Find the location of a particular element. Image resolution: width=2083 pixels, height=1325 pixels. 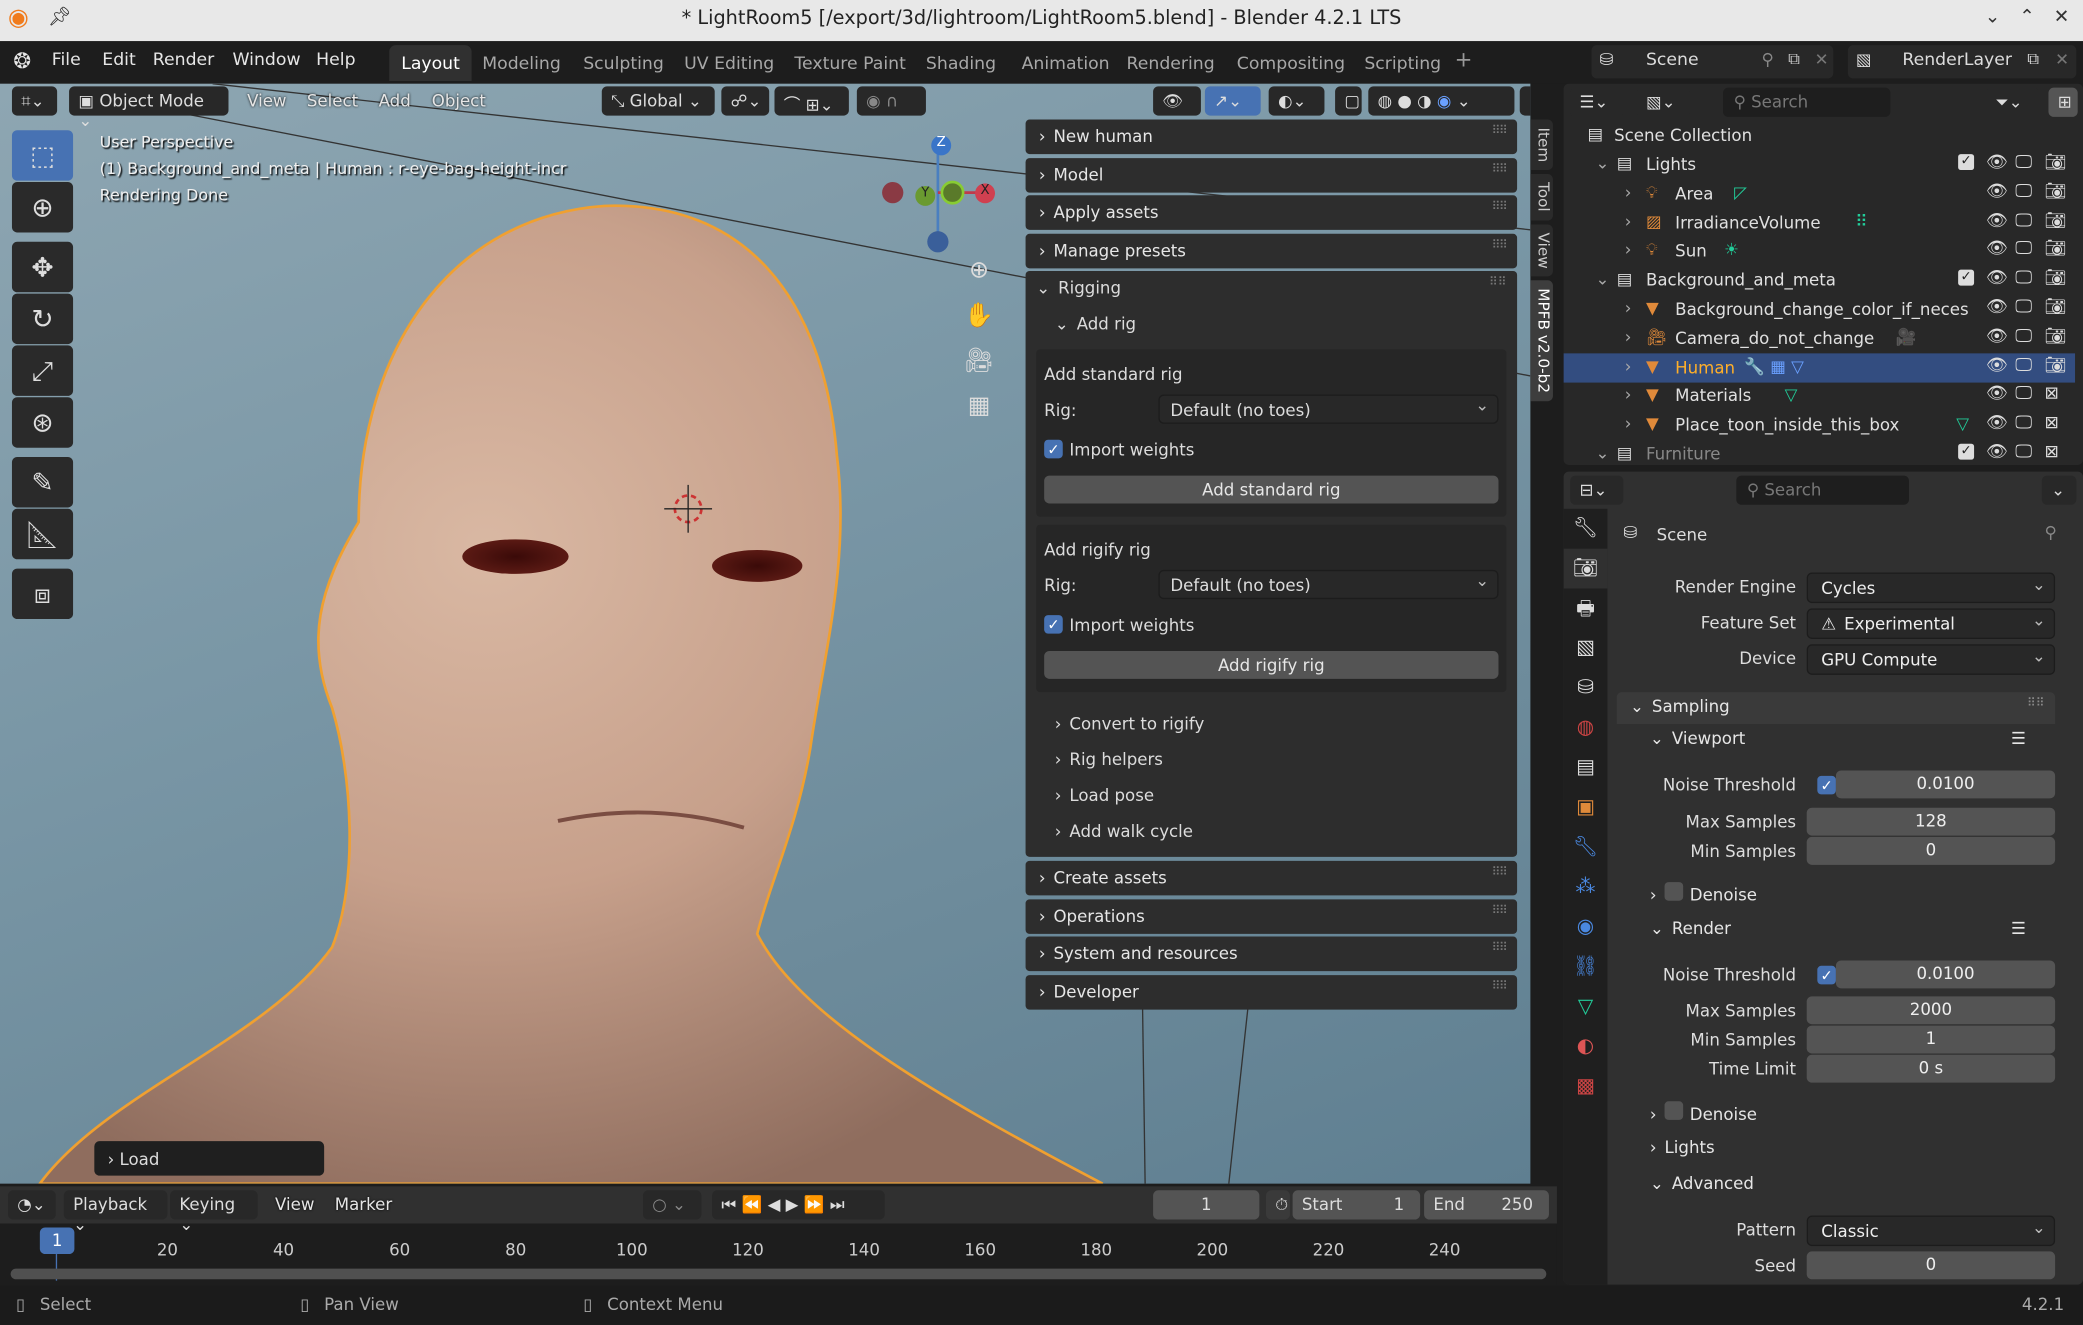

tool-tab-icon: 🔧︎ is located at coordinates (1586, 529).